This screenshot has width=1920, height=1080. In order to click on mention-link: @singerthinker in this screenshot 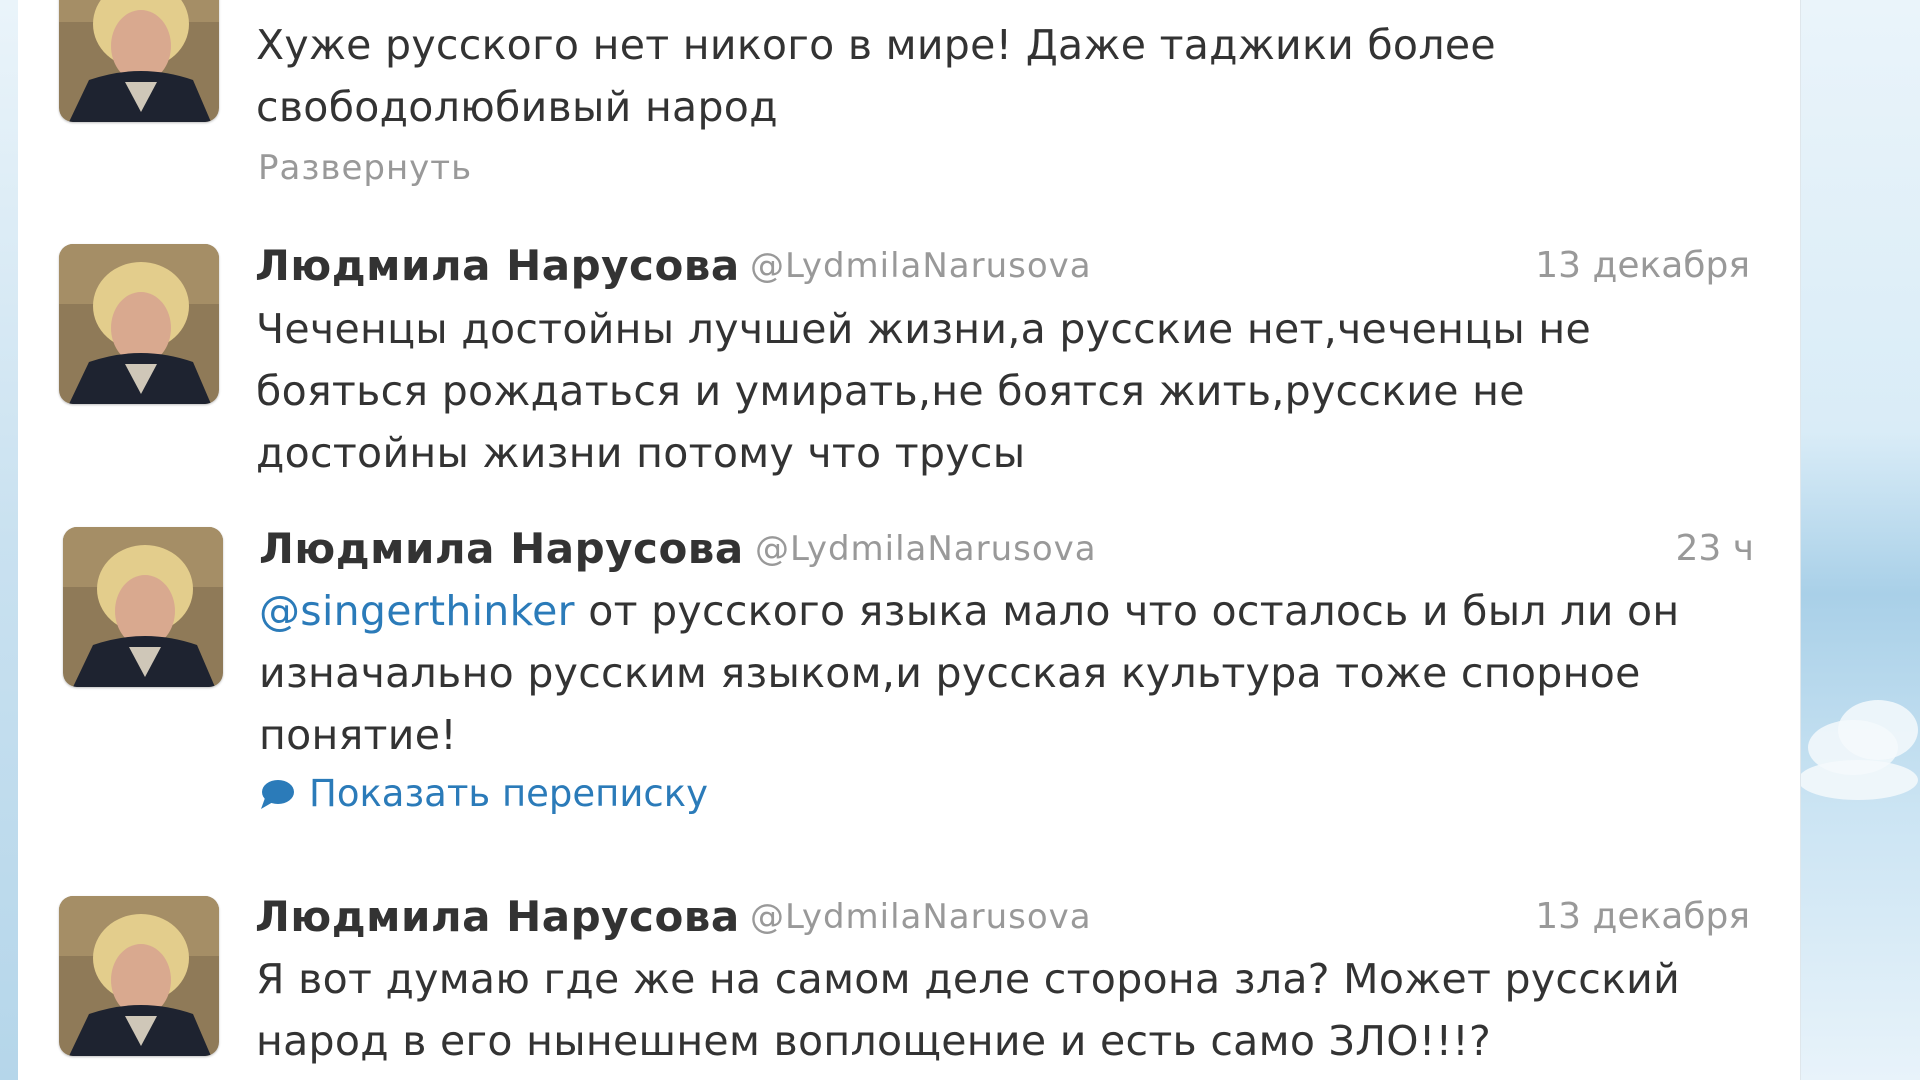, I will do `click(417, 611)`.